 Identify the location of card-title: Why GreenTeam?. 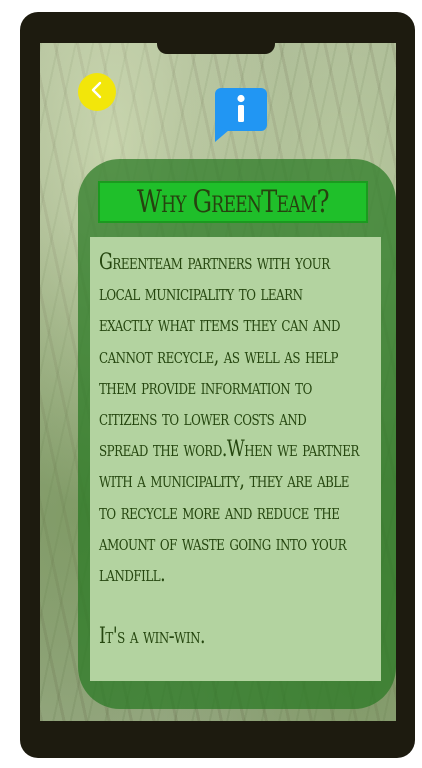
(233, 202).